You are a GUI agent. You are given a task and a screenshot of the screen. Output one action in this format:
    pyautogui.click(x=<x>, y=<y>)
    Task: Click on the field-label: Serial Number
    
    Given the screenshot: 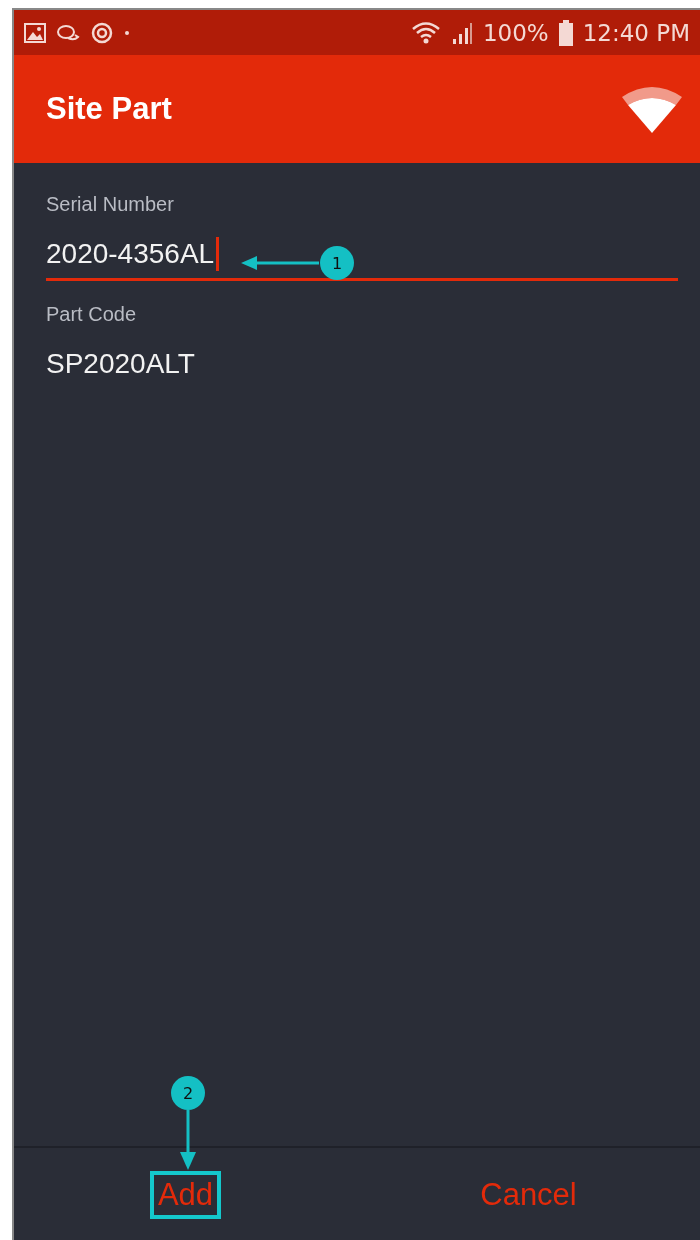 What is the action you would take?
    pyautogui.click(x=110, y=204)
    